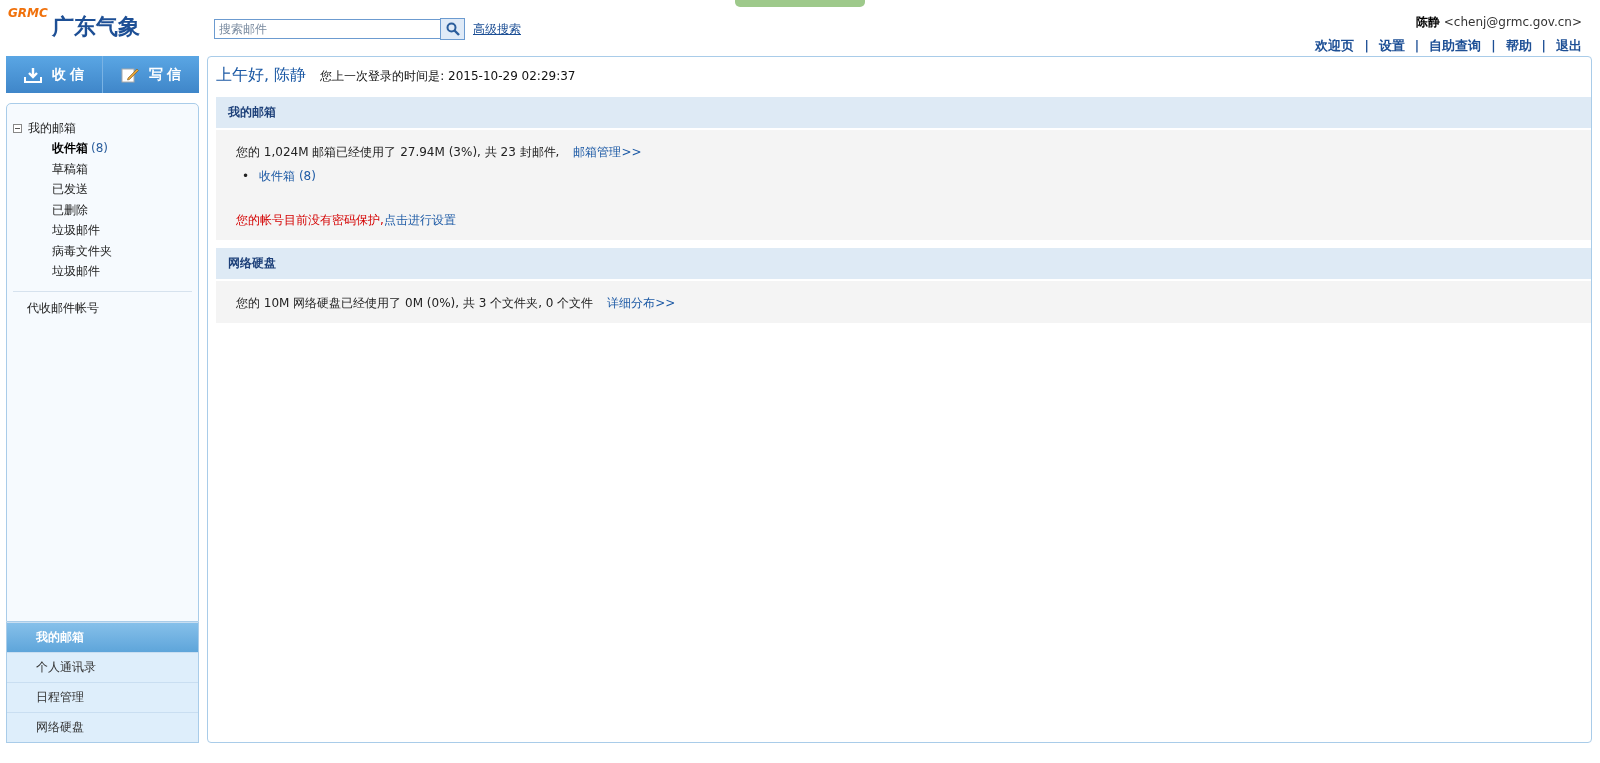 Image resolution: width=1600 pixels, height=763 pixels. Describe the element at coordinates (1455, 46) in the screenshot. I see `nav-link: 自助查询` at that location.